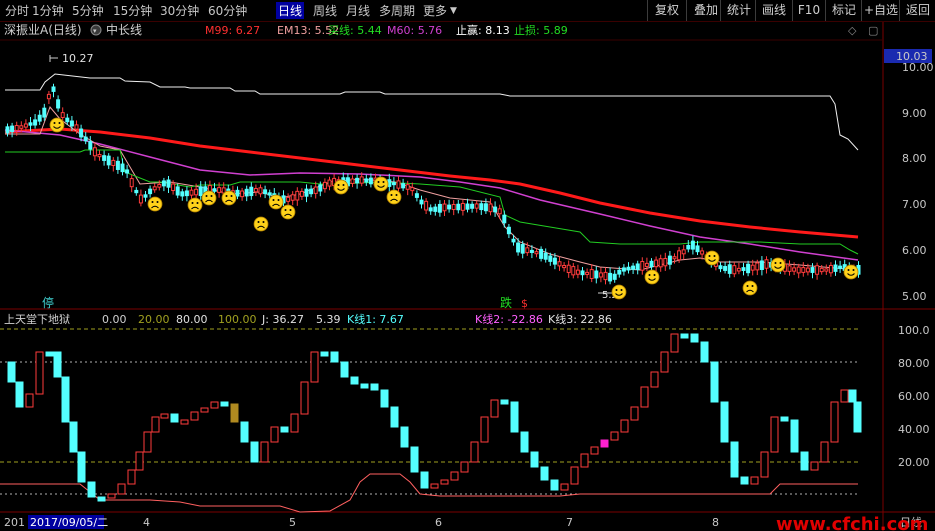 This screenshot has width=935, height=531. Describe the element at coordinates (880, 10) in the screenshot. I see `add-watchlist-button: +自选` at that location.